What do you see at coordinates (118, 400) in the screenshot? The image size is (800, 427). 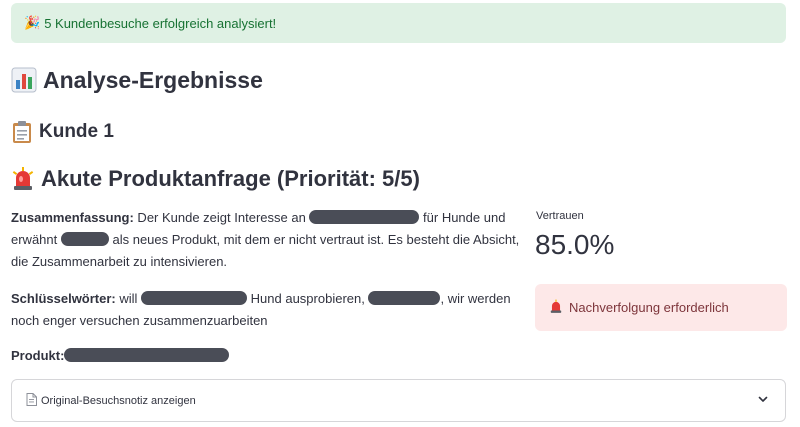 I see `expander-label: Original-Besuchsnotiz anzeigen` at bounding box center [118, 400].